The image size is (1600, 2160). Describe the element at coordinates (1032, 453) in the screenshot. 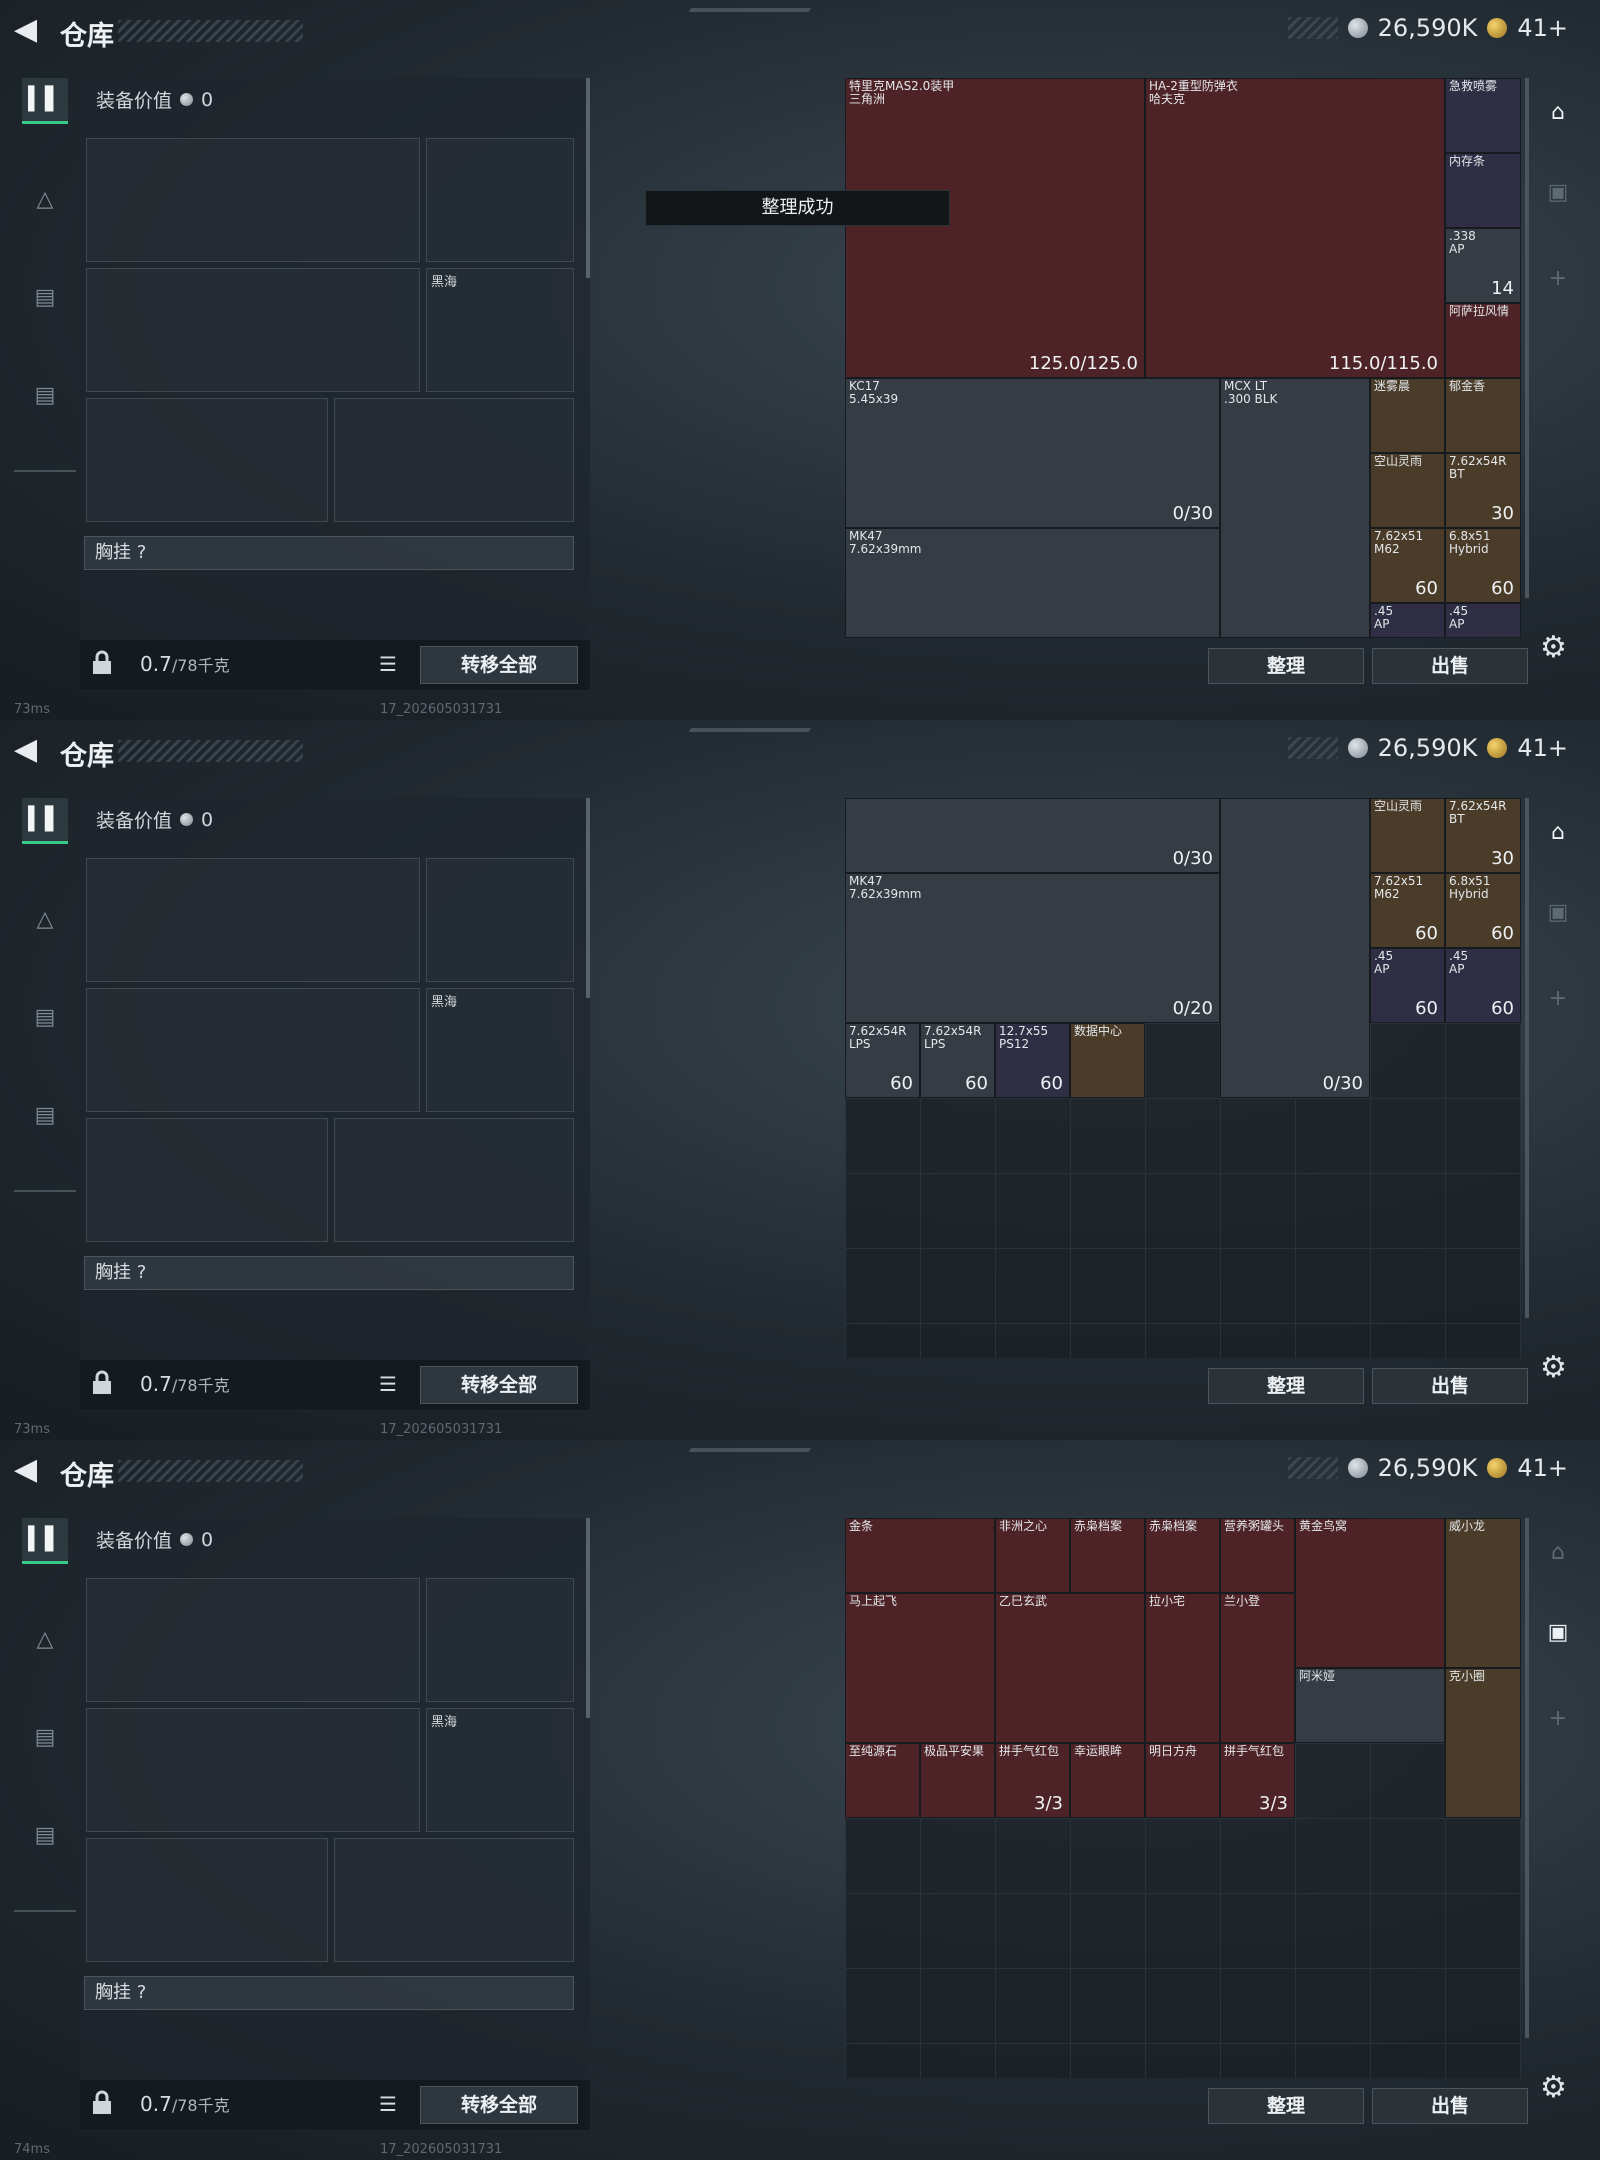

I see `item-kc17: KC17 5.45x39 0/30` at that location.